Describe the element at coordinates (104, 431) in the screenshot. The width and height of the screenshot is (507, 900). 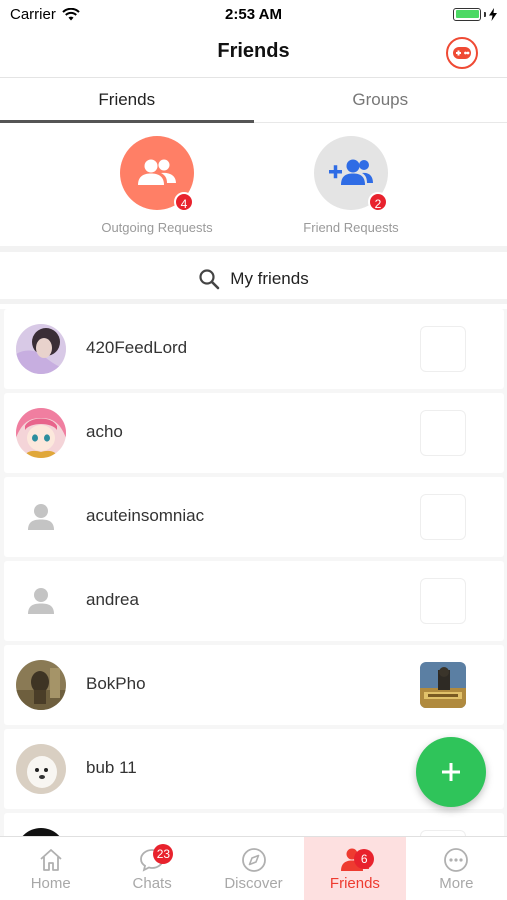
I see `friend-name: acho` at that location.